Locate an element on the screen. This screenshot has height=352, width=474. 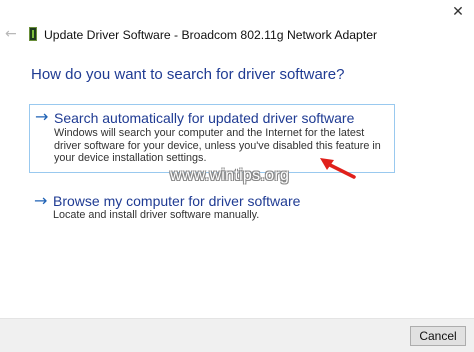
option-title: Browse my computer for driver software is located at coordinates (177, 201).